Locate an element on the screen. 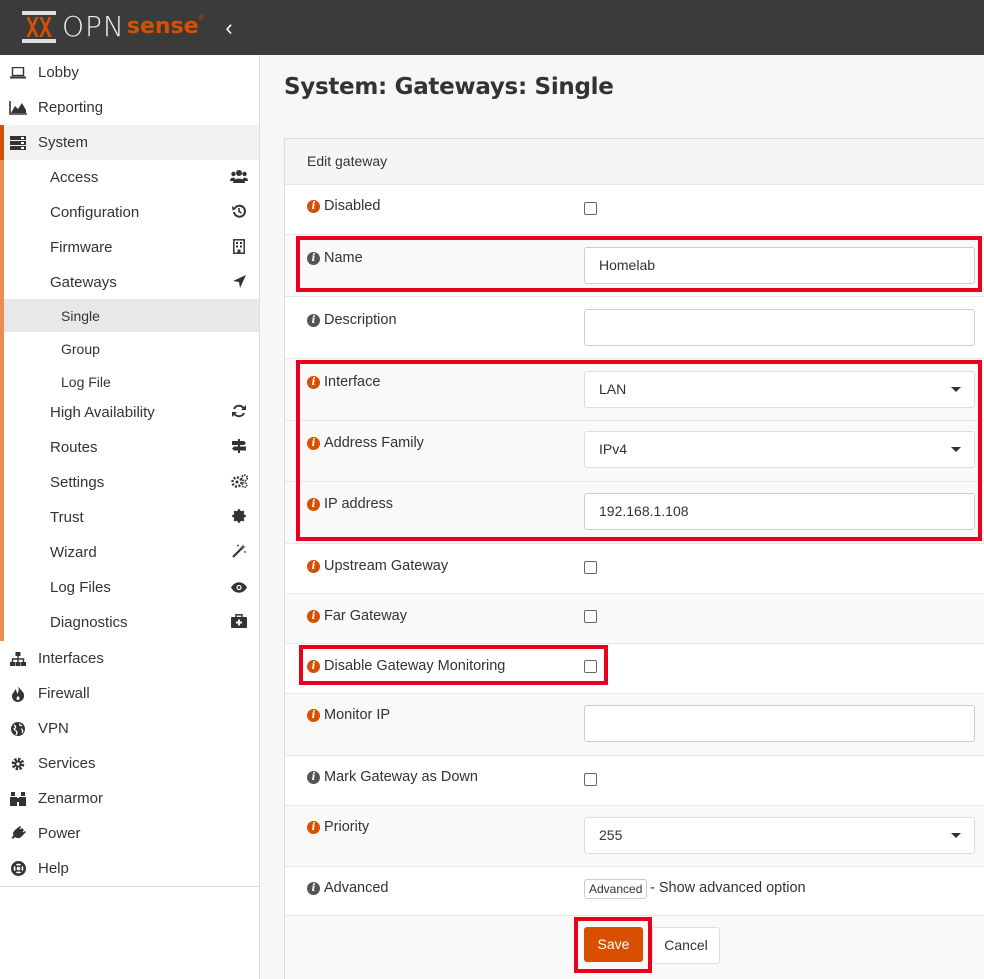  sidebar-item-power: Power is located at coordinates (129, 833).